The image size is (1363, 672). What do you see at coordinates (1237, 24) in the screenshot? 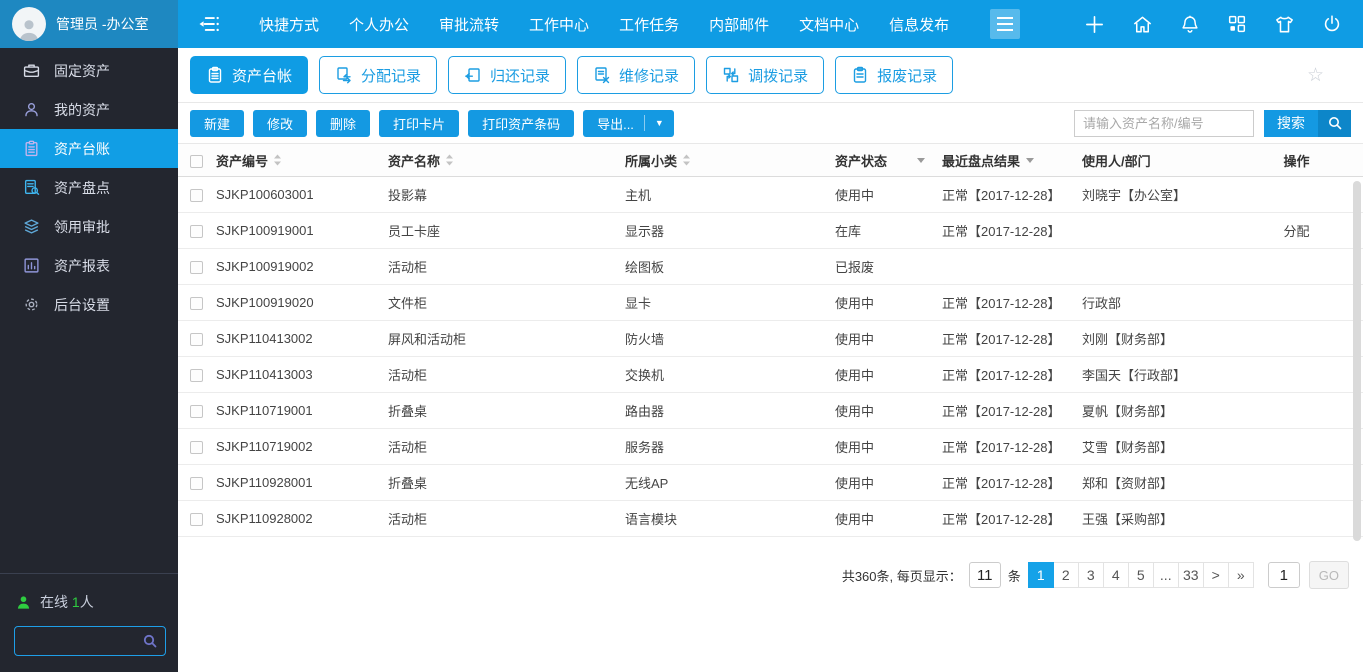
I see `apps-grid-icon` at bounding box center [1237, 24].